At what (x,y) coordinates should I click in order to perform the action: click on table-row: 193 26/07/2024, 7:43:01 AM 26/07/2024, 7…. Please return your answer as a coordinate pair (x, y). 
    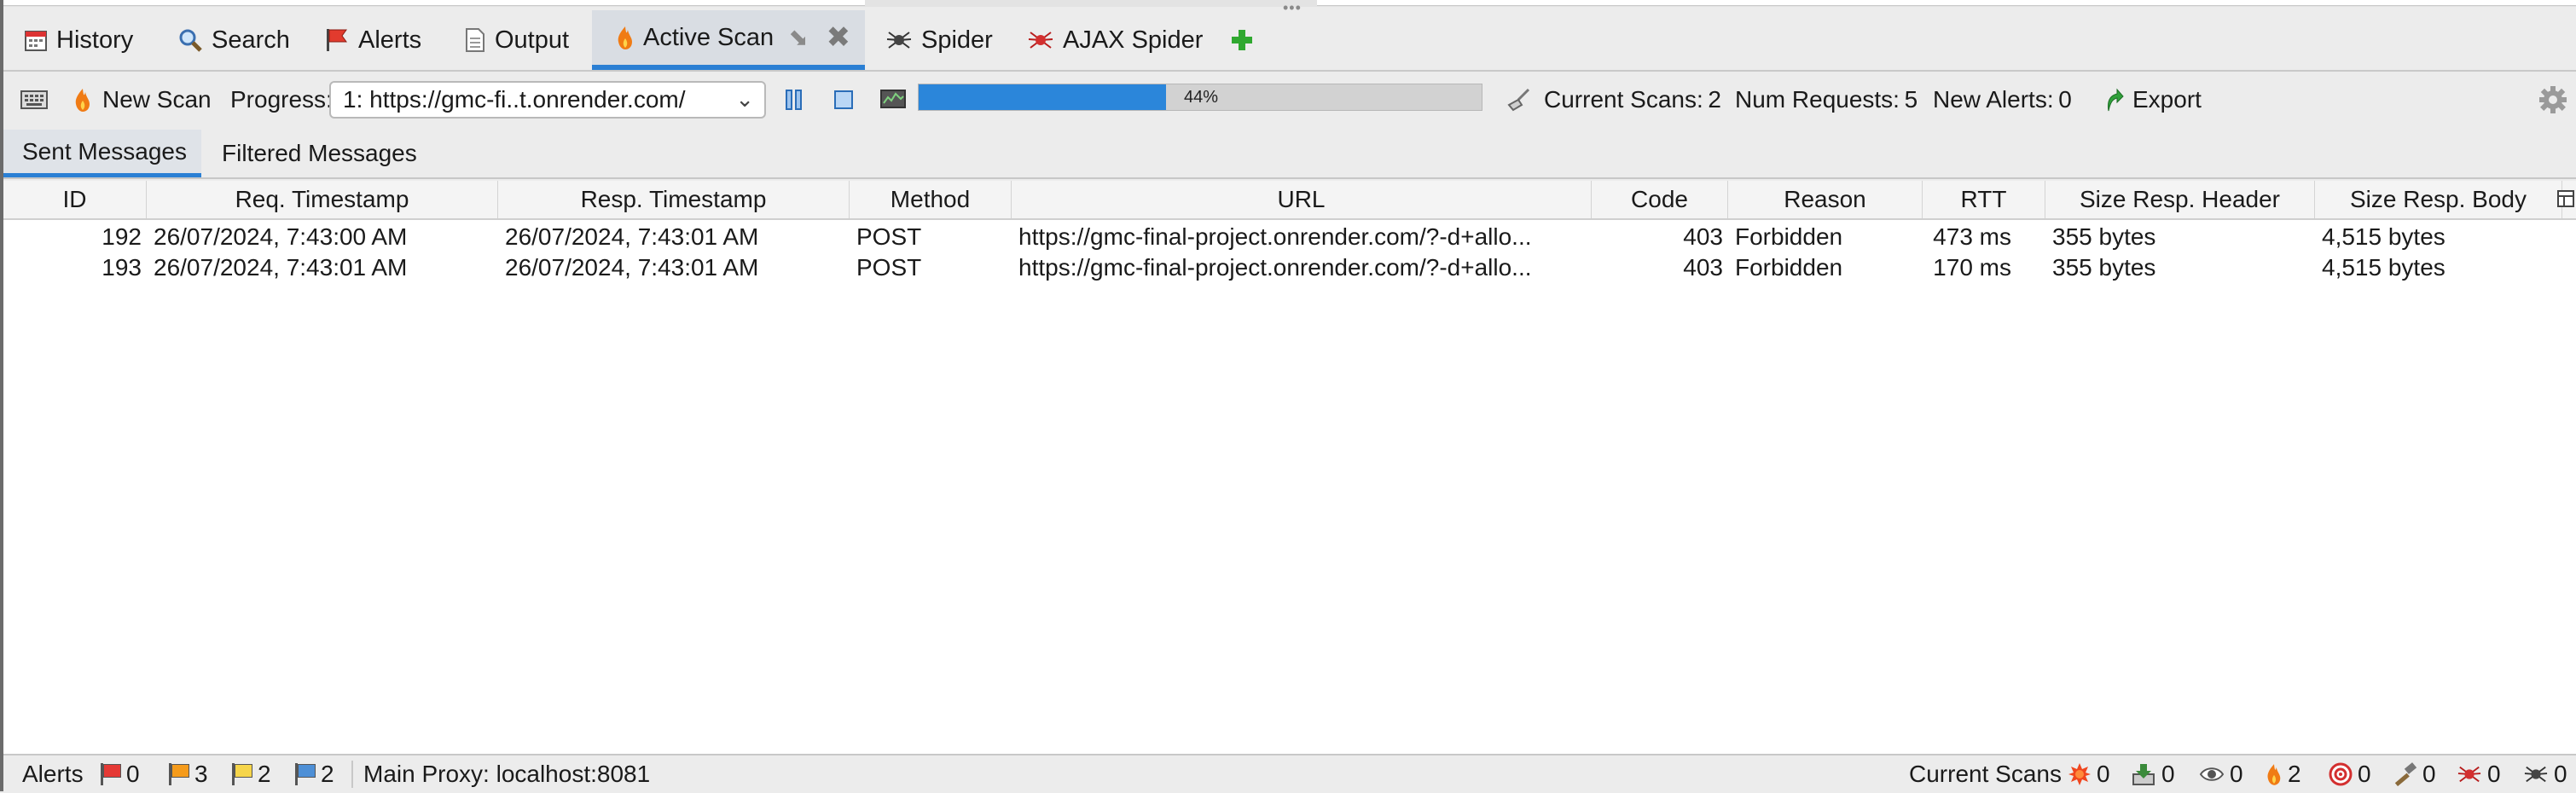
    Looking at the image, I should click on (1289, 267).